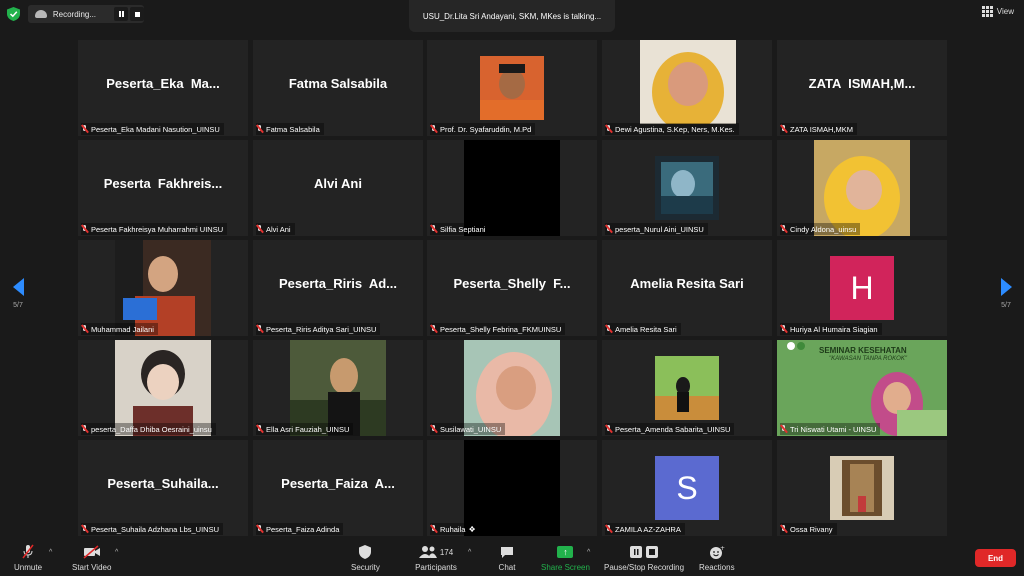  What do you see at coordinates (163, 288) in the screenshot?
I see `participant-tile: Muhammad Jailani` at bounding box center [163, 288].